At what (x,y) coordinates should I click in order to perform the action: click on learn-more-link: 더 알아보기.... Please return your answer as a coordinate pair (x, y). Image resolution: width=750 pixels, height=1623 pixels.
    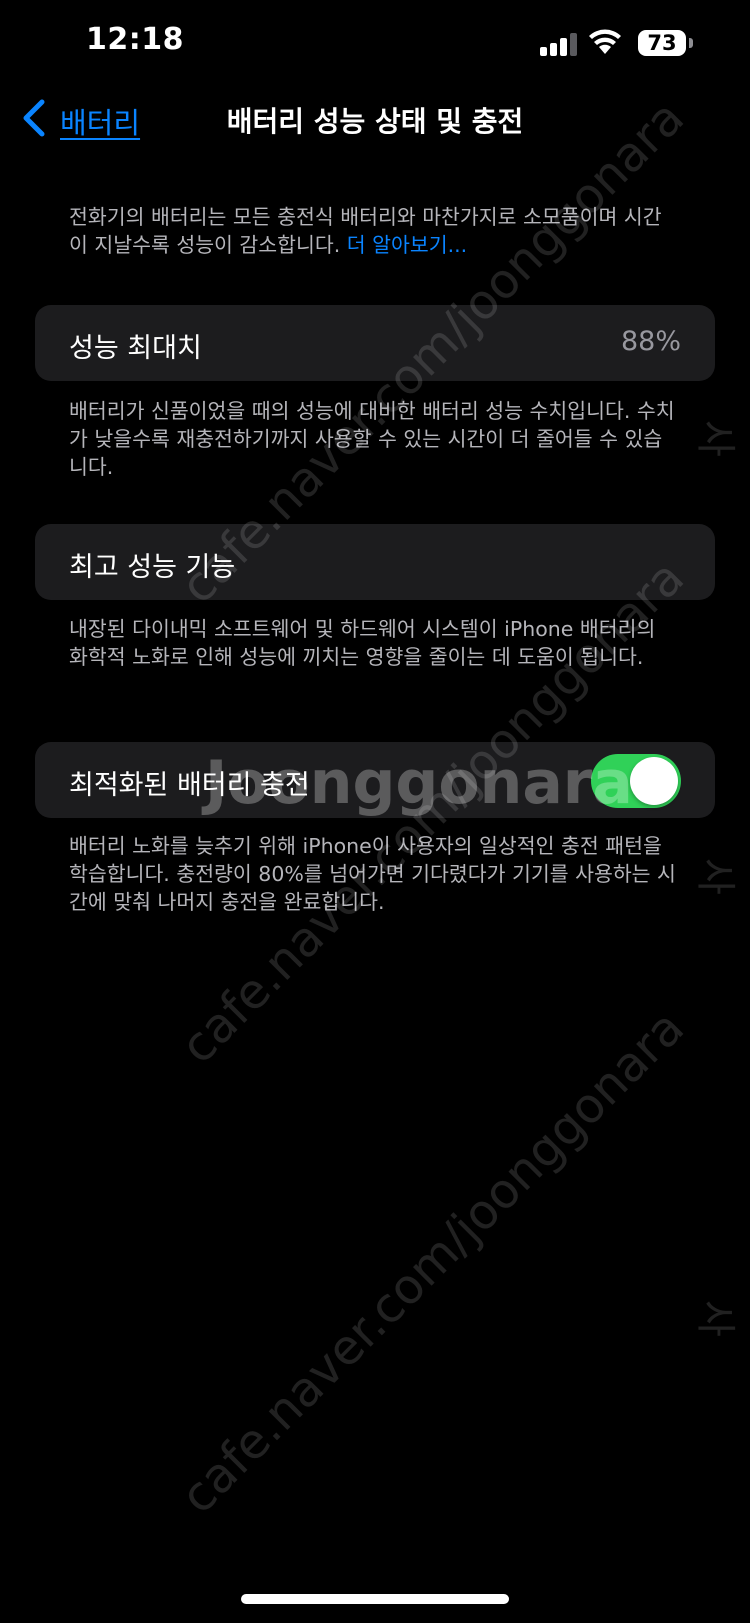
    Looking at the image, I should click on (407, 245).